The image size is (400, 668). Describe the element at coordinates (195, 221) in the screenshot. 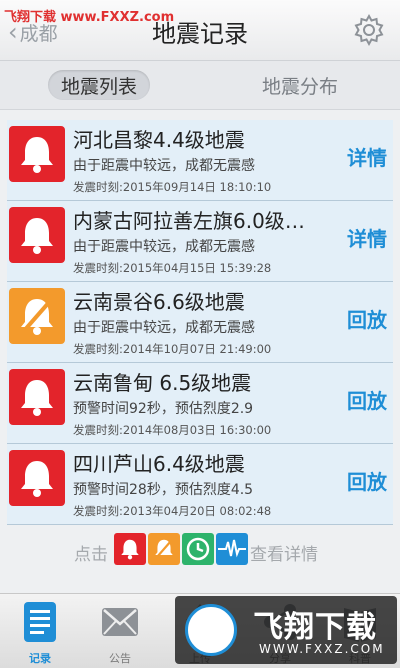

I see `record-title: 内蒙古阿拉善左旗6.0级地震` at that location.